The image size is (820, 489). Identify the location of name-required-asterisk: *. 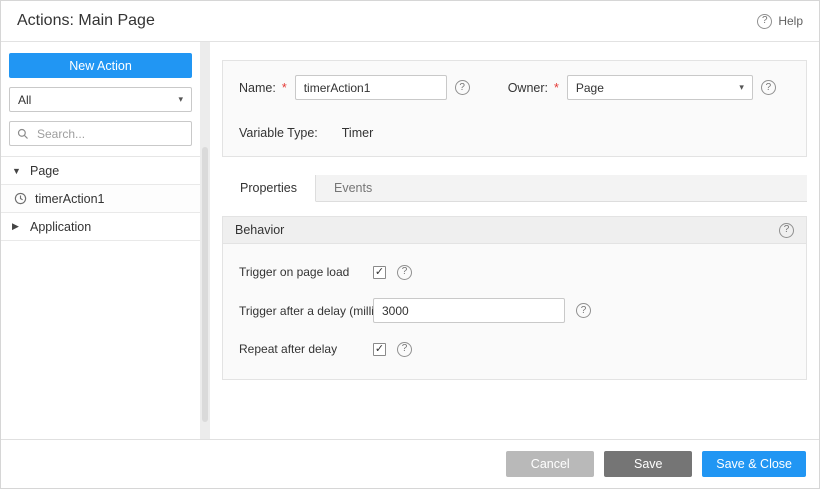
(284, 87).